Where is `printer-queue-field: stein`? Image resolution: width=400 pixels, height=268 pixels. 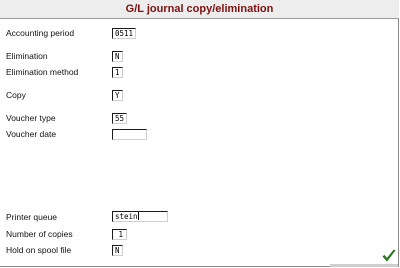 printer-queue-field: stein is located at coordinates (140, 216).